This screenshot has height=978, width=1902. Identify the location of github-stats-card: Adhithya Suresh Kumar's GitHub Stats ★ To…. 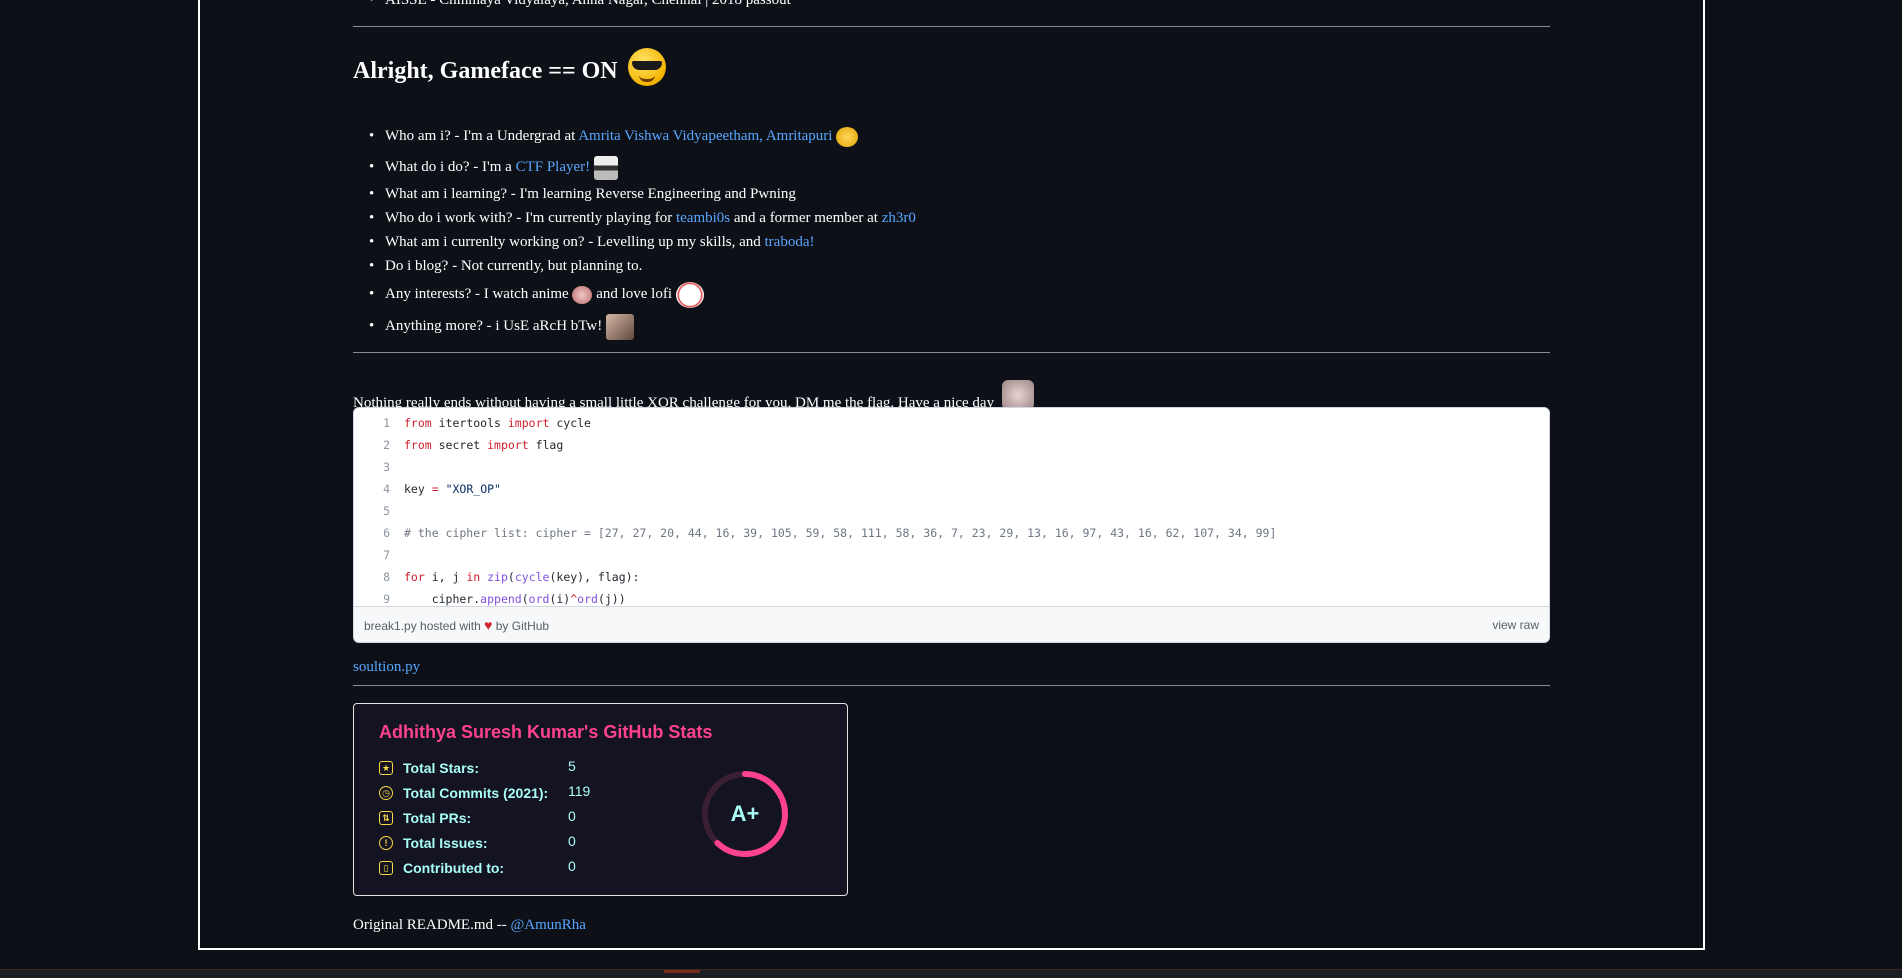
(600, 799).